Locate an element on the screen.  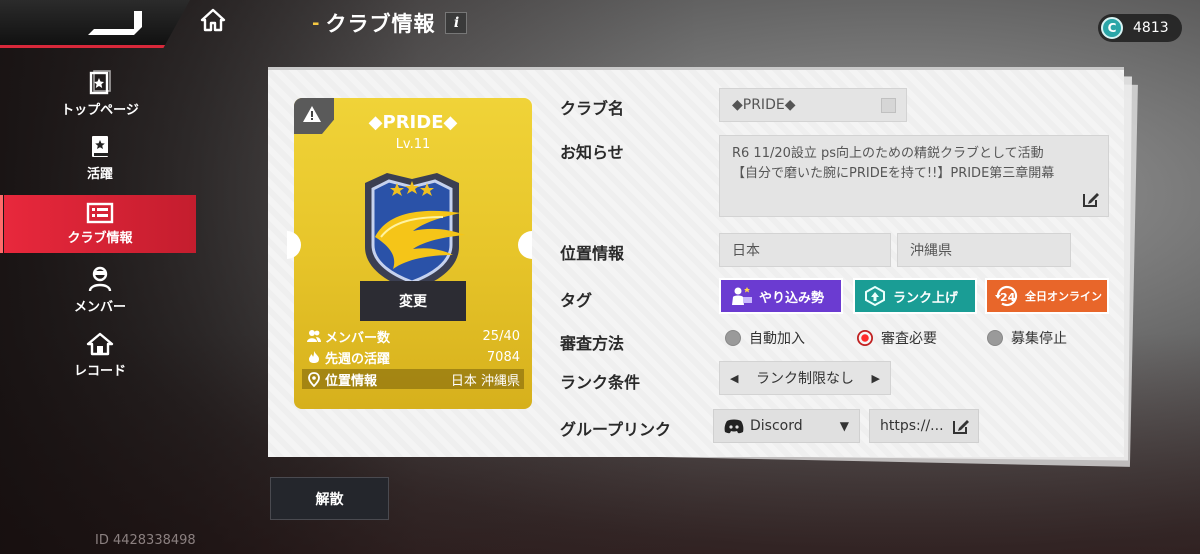
rank-next-arrow-icon: ▶ is located at coordinates (876, 378).